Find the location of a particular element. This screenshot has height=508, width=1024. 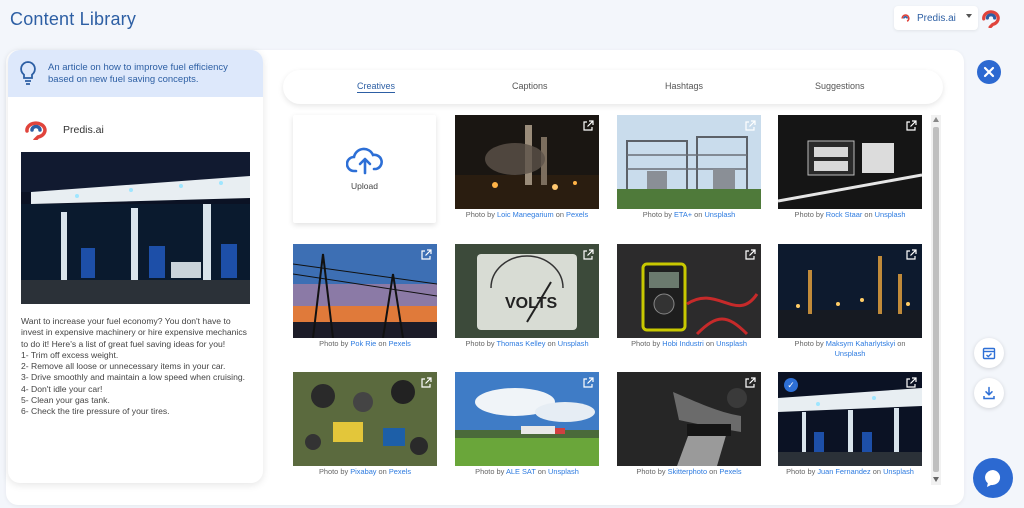

account-name: Predis.ai is located at coordinates (936, 18).